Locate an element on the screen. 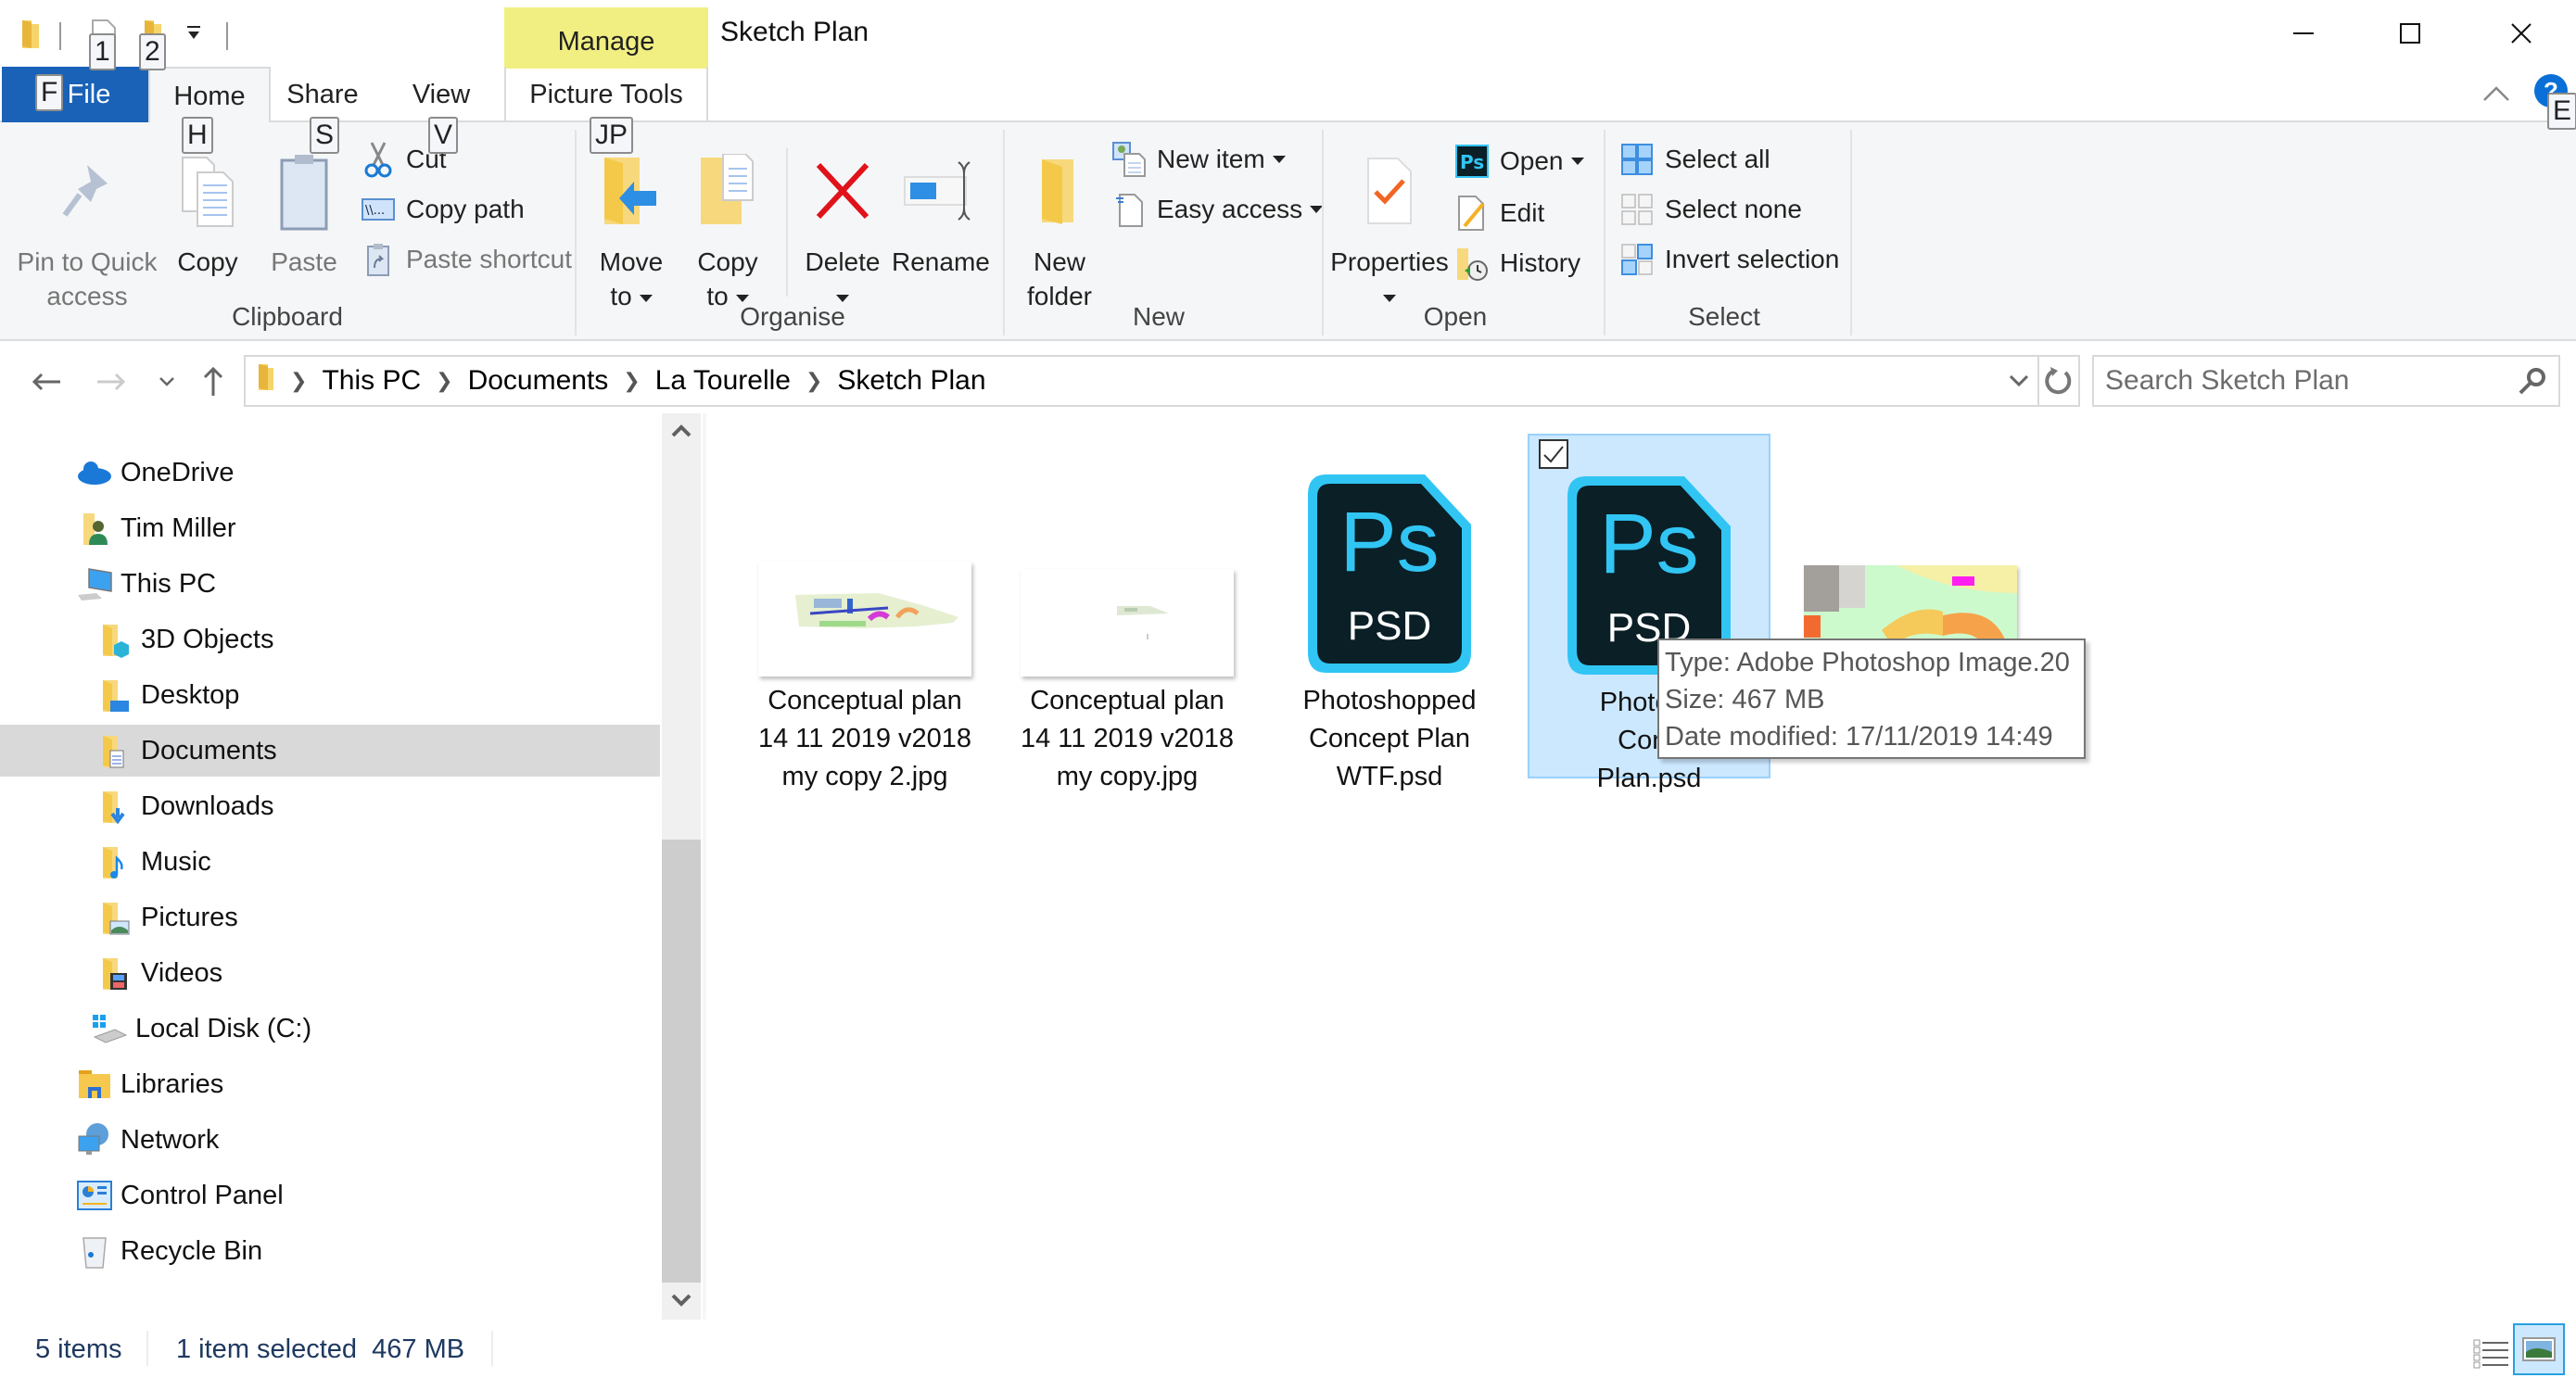 The image size is (2576, 1378). edit-button: Edit is located at coordinates (1498, 213).